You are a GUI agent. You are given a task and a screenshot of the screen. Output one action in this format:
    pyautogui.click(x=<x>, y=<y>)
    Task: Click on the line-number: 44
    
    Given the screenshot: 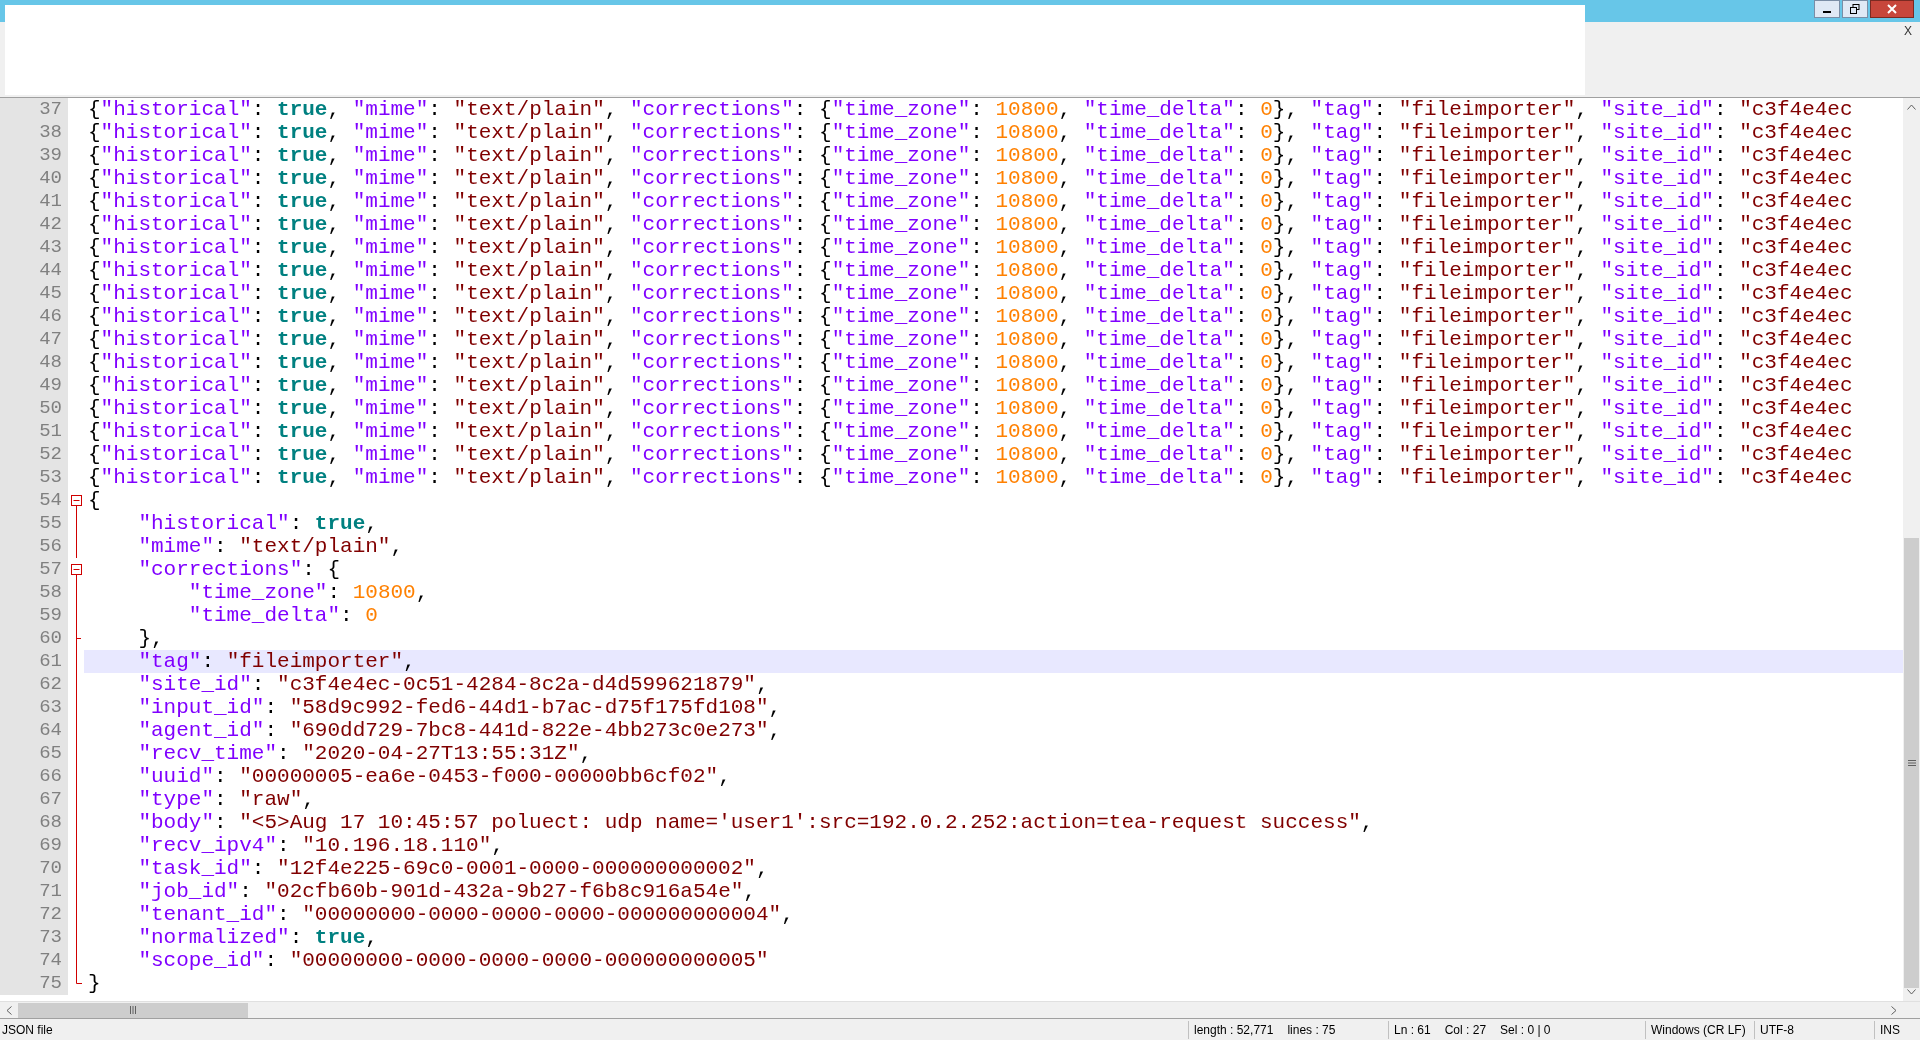 What is the action you would take?
    pyautogui.click(x=50, y=270)
    